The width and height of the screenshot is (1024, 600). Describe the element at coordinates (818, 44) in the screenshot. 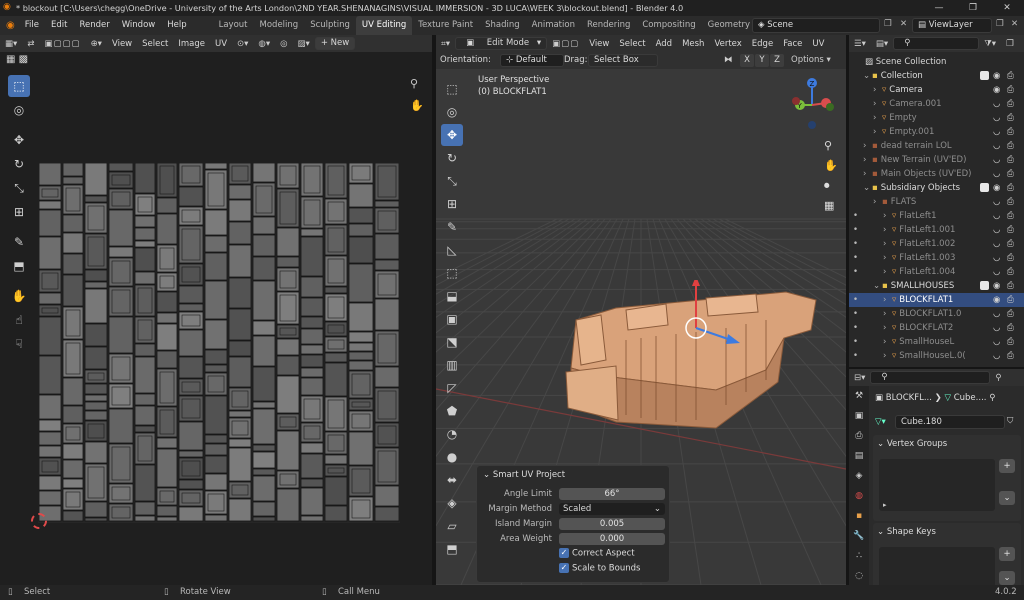

I see `viewport-menu-uv: UV` at that location.